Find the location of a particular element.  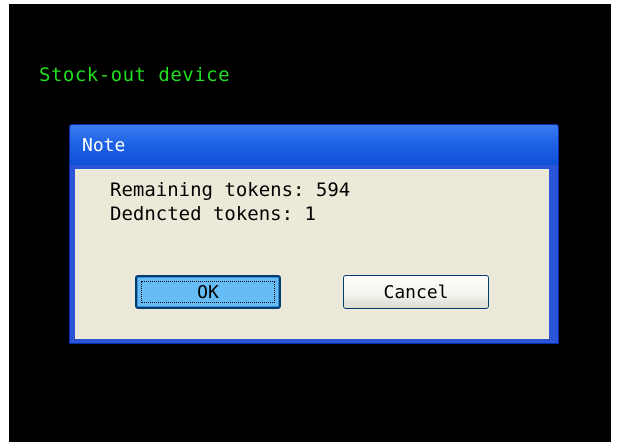

remaining-tokens-text: Remaining tokens: 594 is located at coordinates (230, 190).